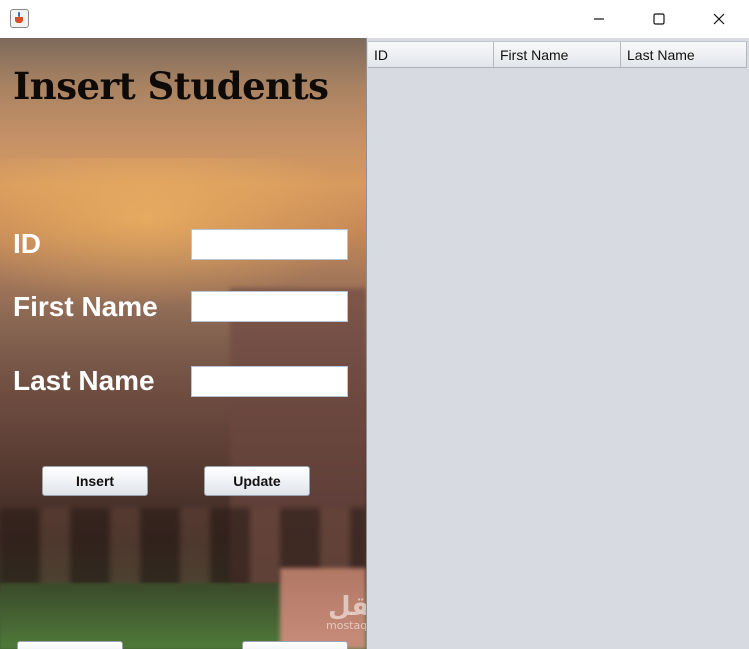  What do you see at coordinates (431, 54) in the screenshot?
I see `column-header-id: ID` at bounding box center [431, 54].